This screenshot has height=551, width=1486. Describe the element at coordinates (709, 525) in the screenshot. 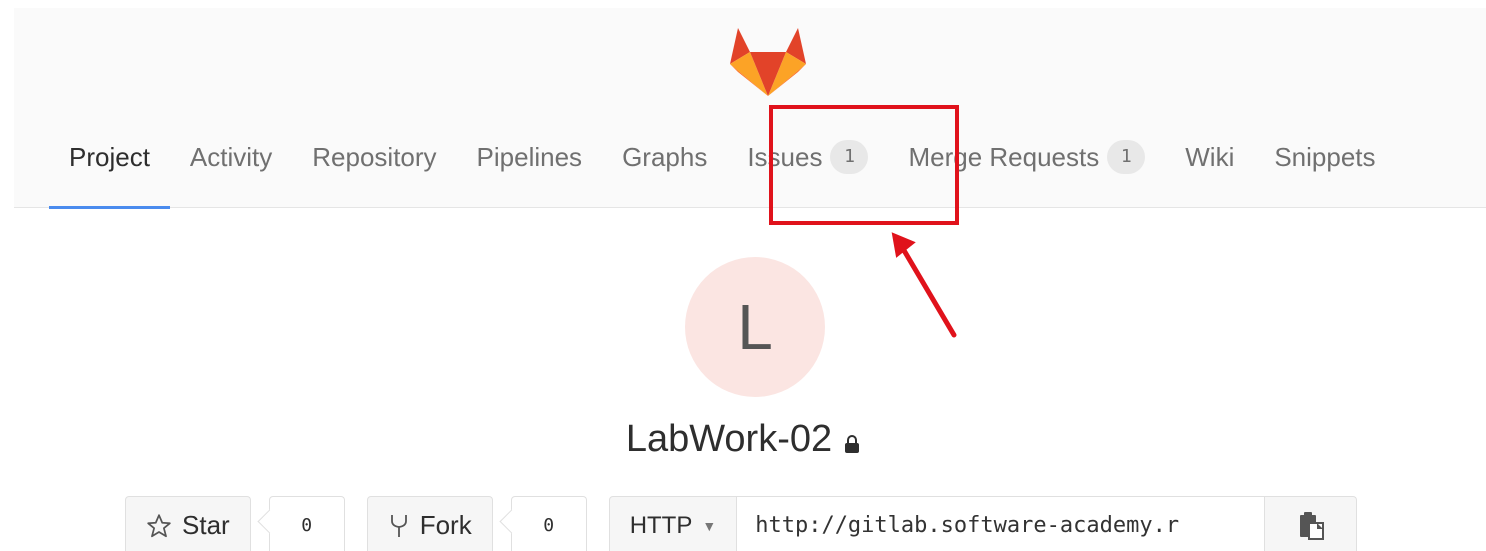

I see `caret-down-icon: ▼` at that location.